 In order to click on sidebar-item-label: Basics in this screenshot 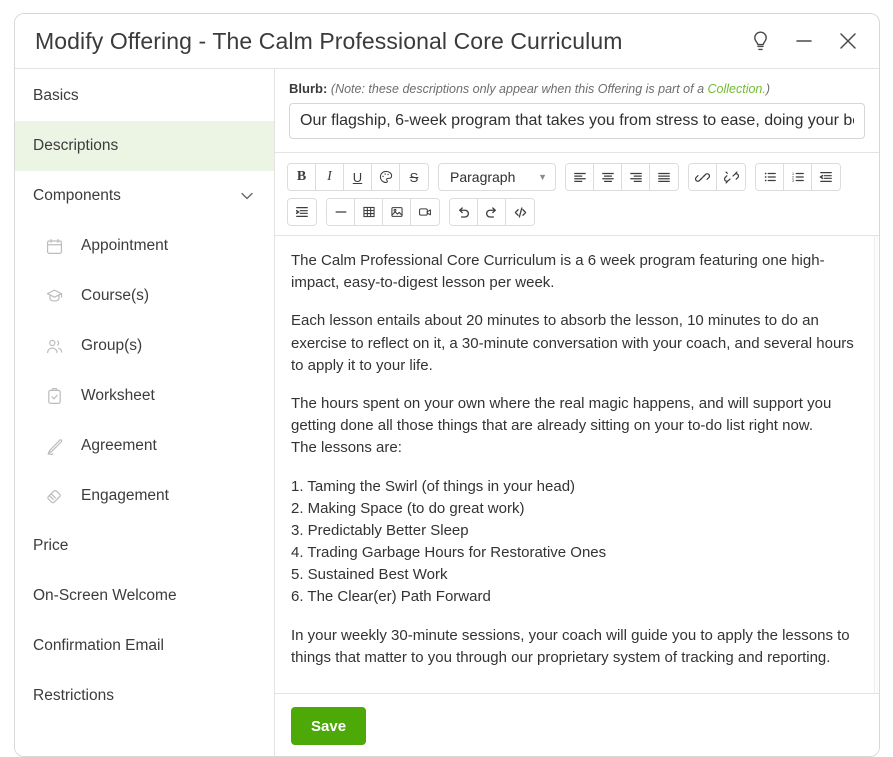, I will do `click(56, 95)`.